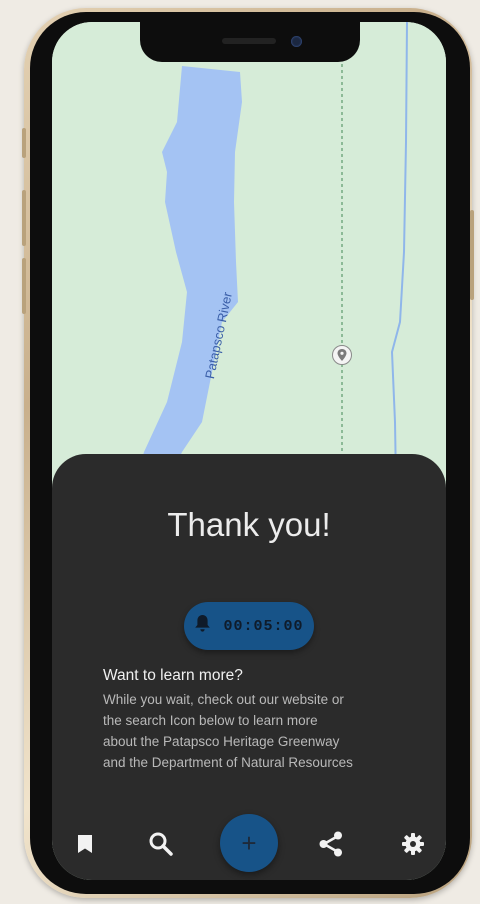  What do you see at coordinates (296, 41) in the screenshot?
I see `front-camera` at bounding box center [296, 41].